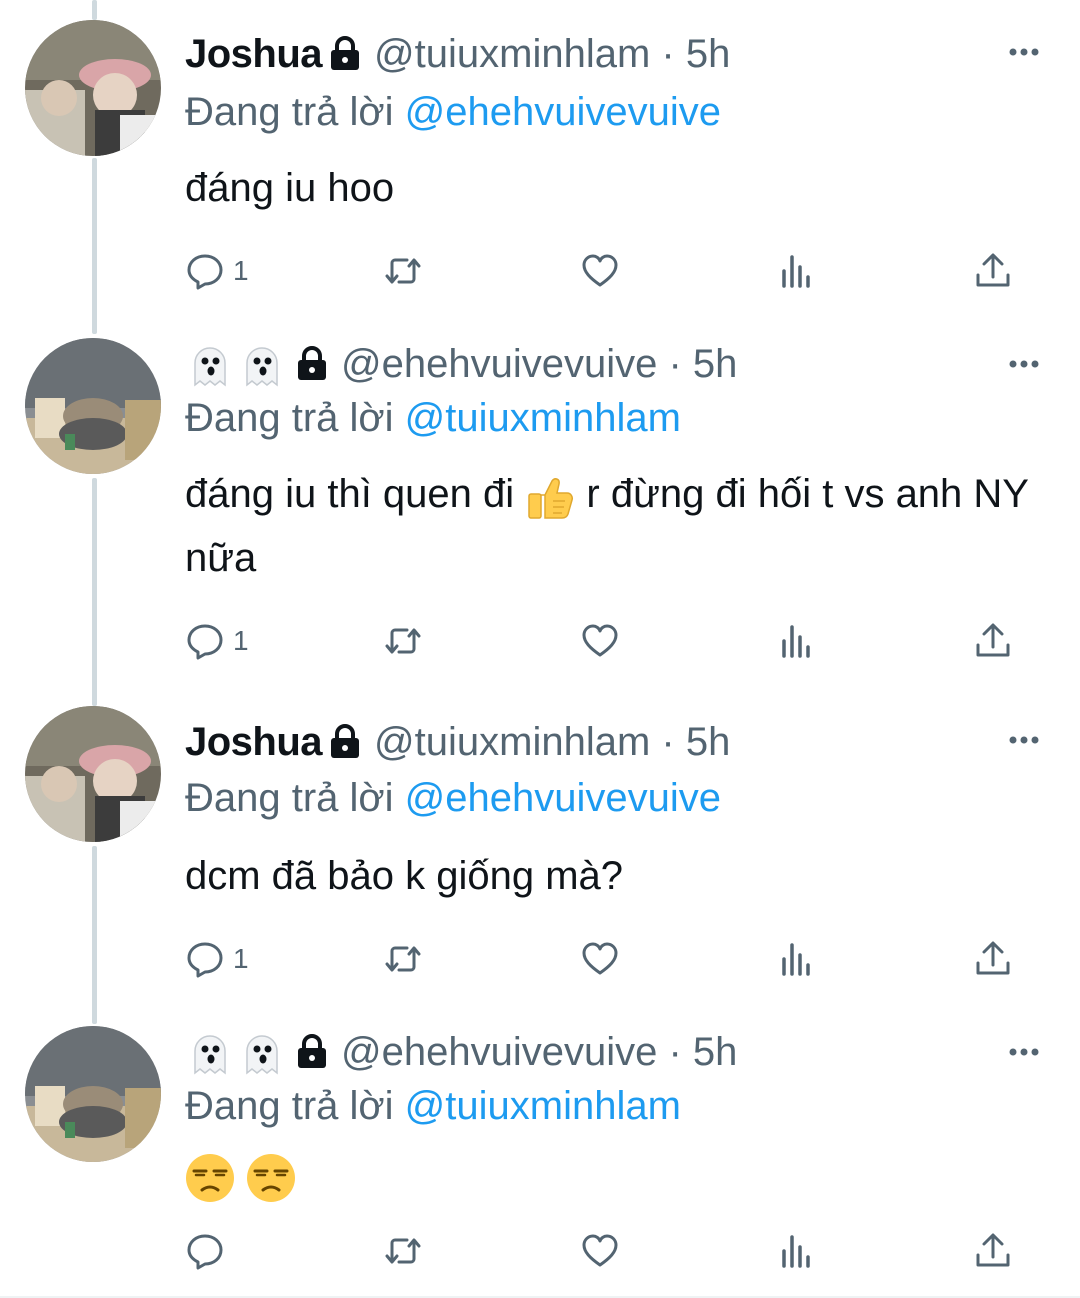 The image size is (1080, 1298). Describe the element at coordinates (290, 188) in the screenshot. I see `tweet-text: đáng iu hoo` at that location.